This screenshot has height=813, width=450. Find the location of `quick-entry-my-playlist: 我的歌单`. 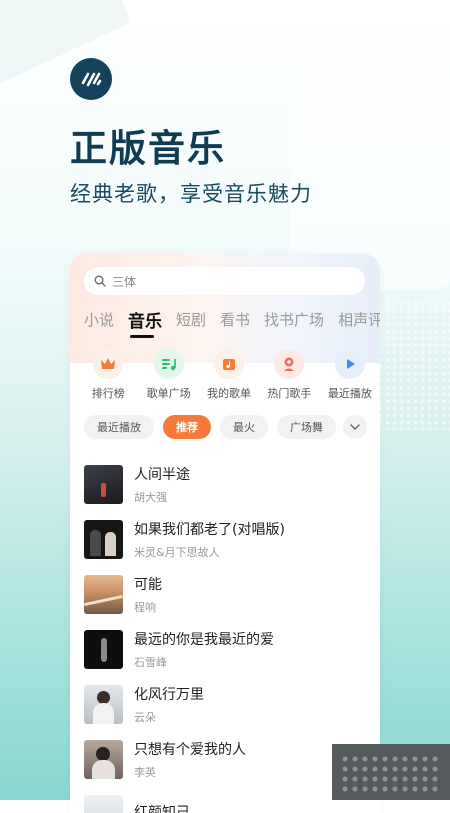

quick-entry-my-playlist: 我的歌单 is located at coordinates (229, 375).